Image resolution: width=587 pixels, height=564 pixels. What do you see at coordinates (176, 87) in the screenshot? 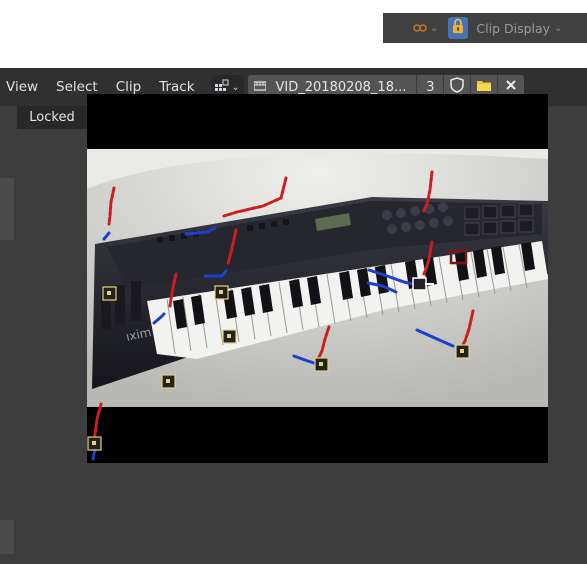
I see `menu-track: Track` at bounding box center [176, 87].